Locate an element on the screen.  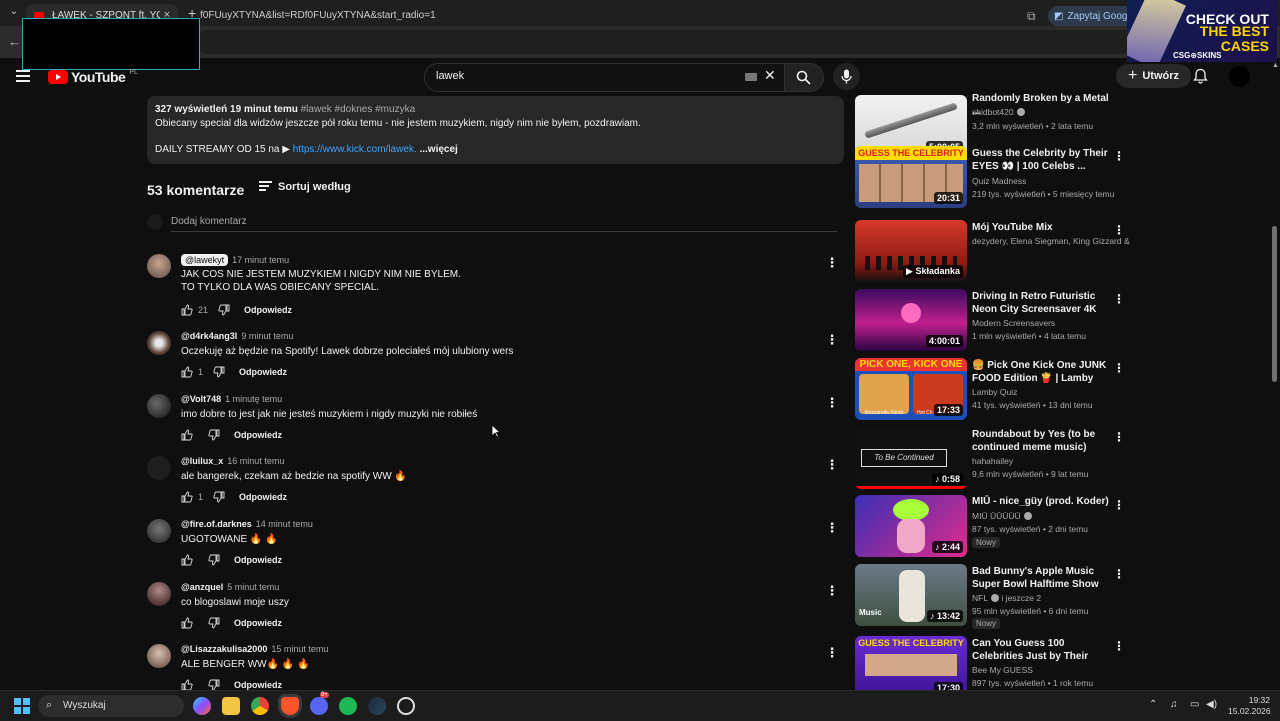
video-thumbnail: To Be Continued ♪ 0:58 is located at coordinates (911, 458).